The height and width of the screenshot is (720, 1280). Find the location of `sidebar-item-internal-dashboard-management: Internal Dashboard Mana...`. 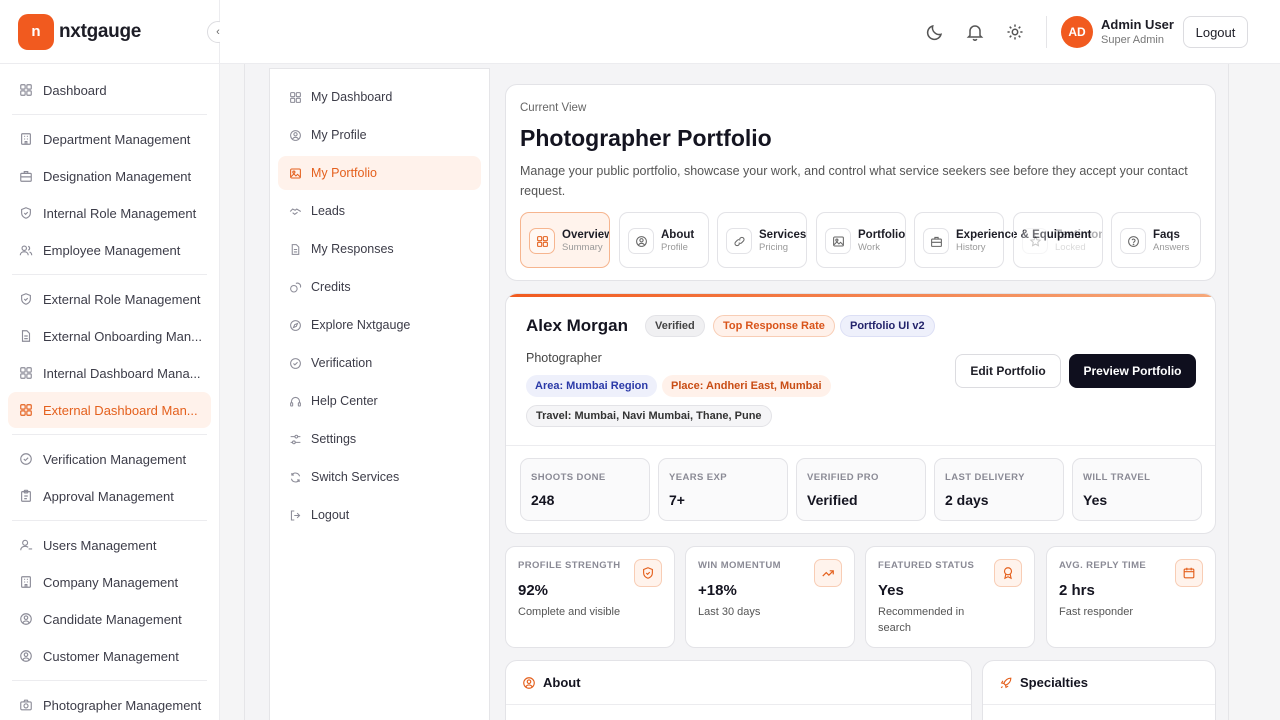

sidebar-item-internal-dashboard-management: Internal Dashboard Mana... is located at coordinates (109, 373).